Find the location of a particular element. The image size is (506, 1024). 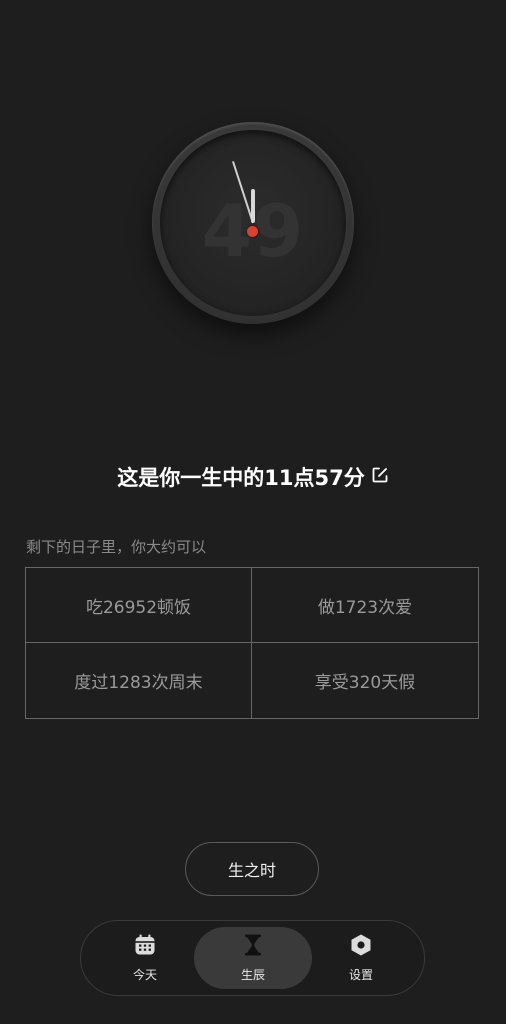

stats-grid: 吃26952顿饭 做1723次爱 度过1283次周末 享受320天假 is located at coordinates (252, 643).